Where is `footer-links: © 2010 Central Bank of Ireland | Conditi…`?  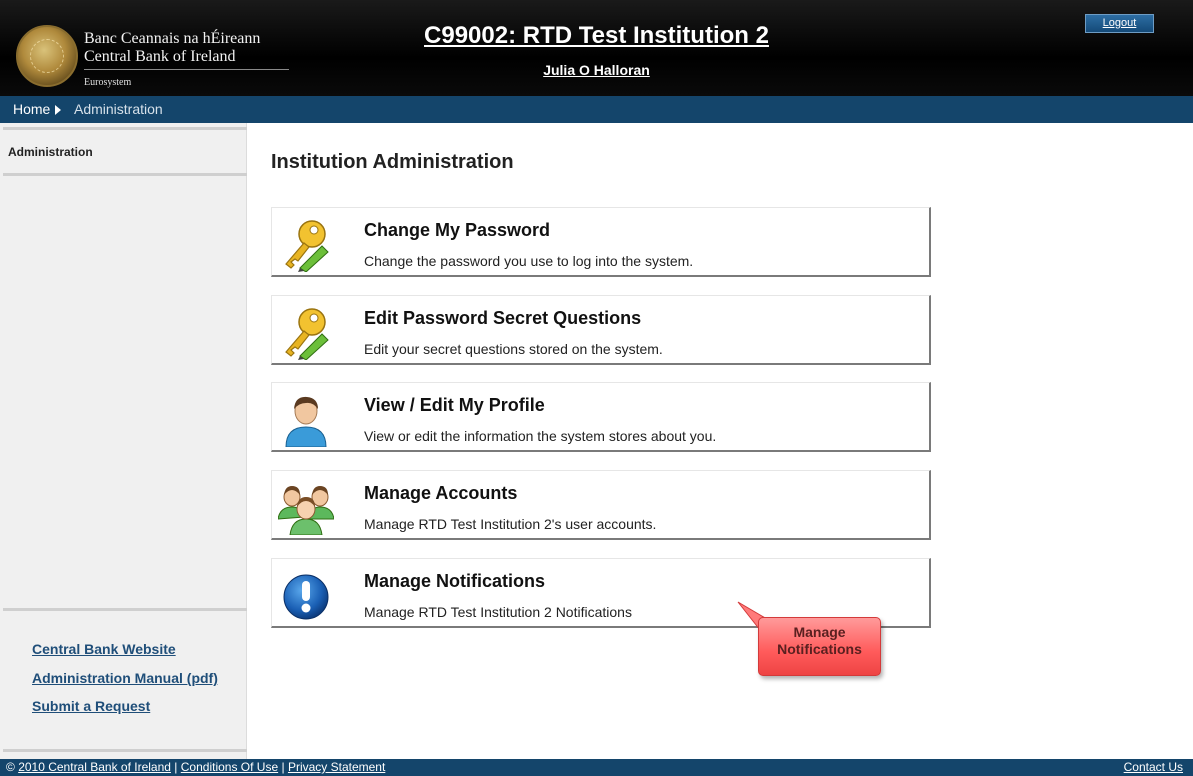
footer-links: © 2010 Central Bank of Ireland | Conditi… is located at coordinates (195, 767).